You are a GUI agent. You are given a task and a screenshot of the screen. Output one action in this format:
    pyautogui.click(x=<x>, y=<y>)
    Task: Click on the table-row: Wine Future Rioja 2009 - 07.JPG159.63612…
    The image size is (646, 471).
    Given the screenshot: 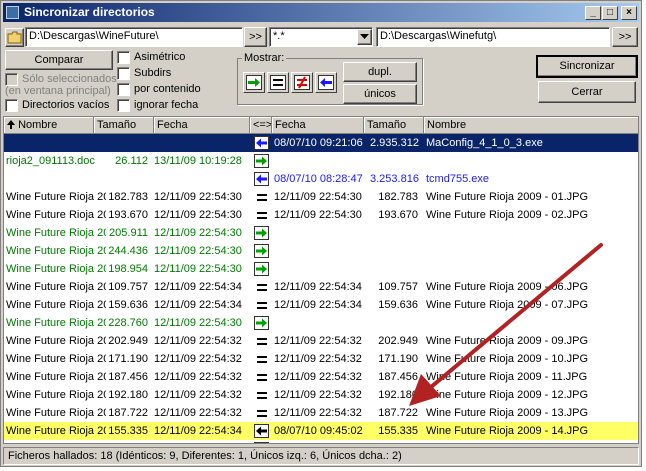 What is the action you would take?
    pyautogui.click(x=321, y=305)
    